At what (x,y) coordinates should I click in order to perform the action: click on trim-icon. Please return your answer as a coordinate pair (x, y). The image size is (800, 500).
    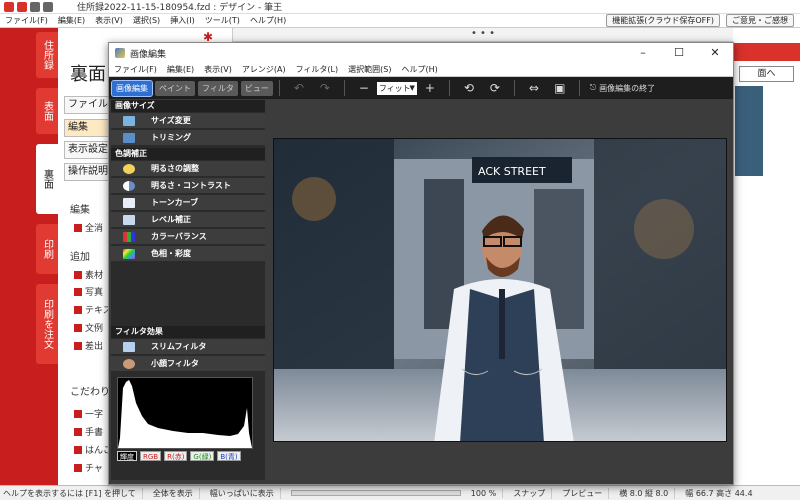
    Looking at the image, I should click on (129, 137).